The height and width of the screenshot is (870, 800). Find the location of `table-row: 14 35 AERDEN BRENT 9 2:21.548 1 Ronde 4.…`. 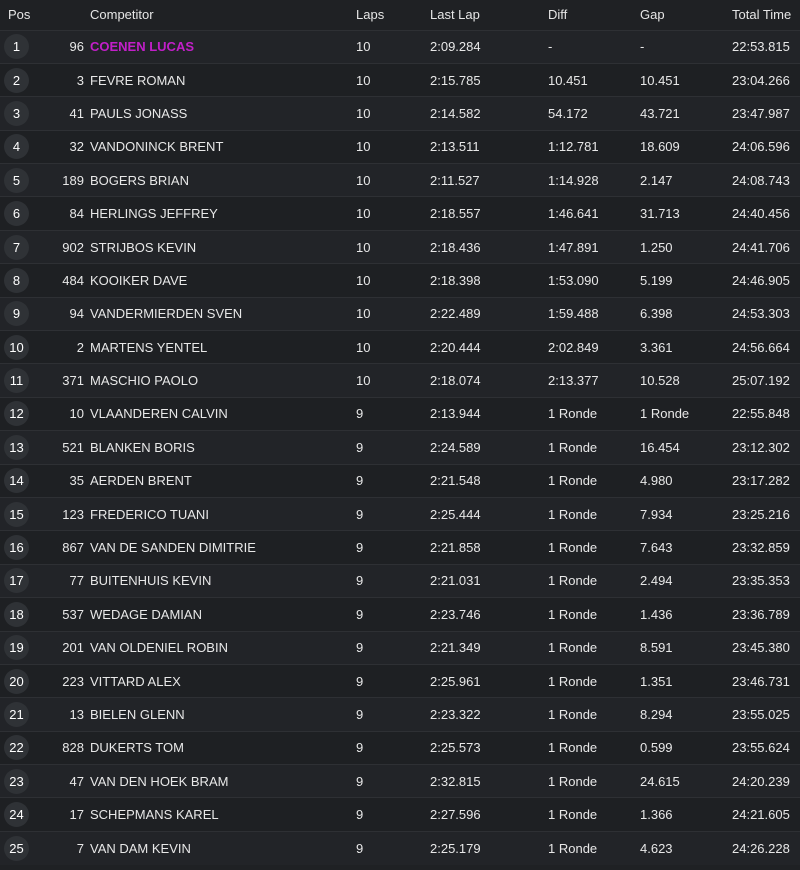

table-row: 14 35 AERDEN BRENT 9 2:21.548 1 Ronde 4.… is located at coordinates (400, 481).